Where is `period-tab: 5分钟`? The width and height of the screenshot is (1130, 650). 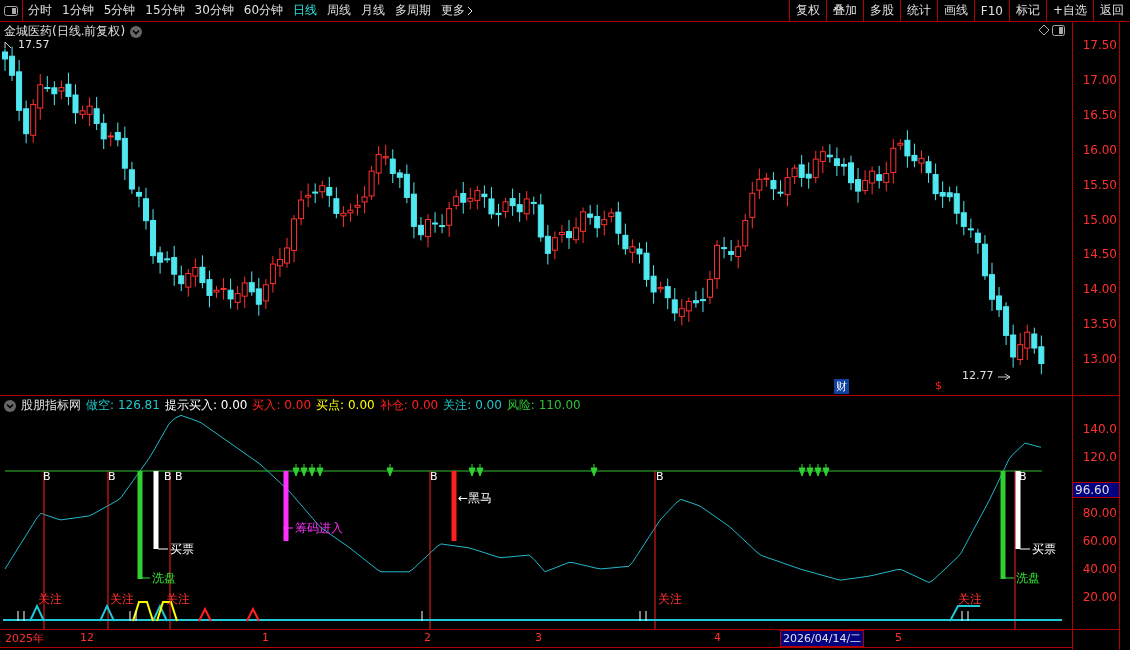
period-tab: 5分钟 is located at coordinates (119, 10).